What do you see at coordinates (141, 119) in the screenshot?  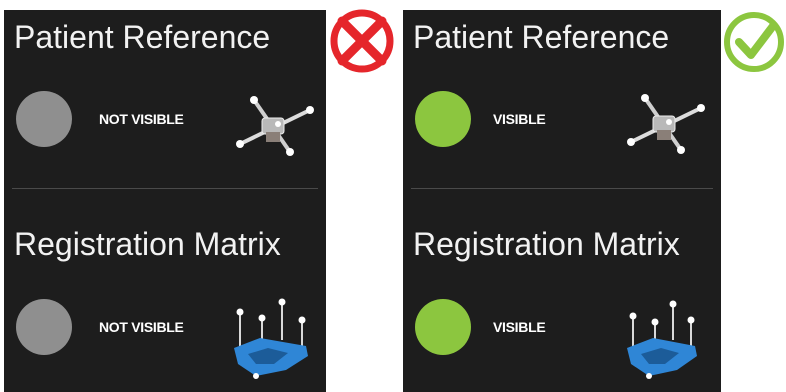 I see `patient-reference-status: NOT VISIBLE` at bounding box center [141, 119].